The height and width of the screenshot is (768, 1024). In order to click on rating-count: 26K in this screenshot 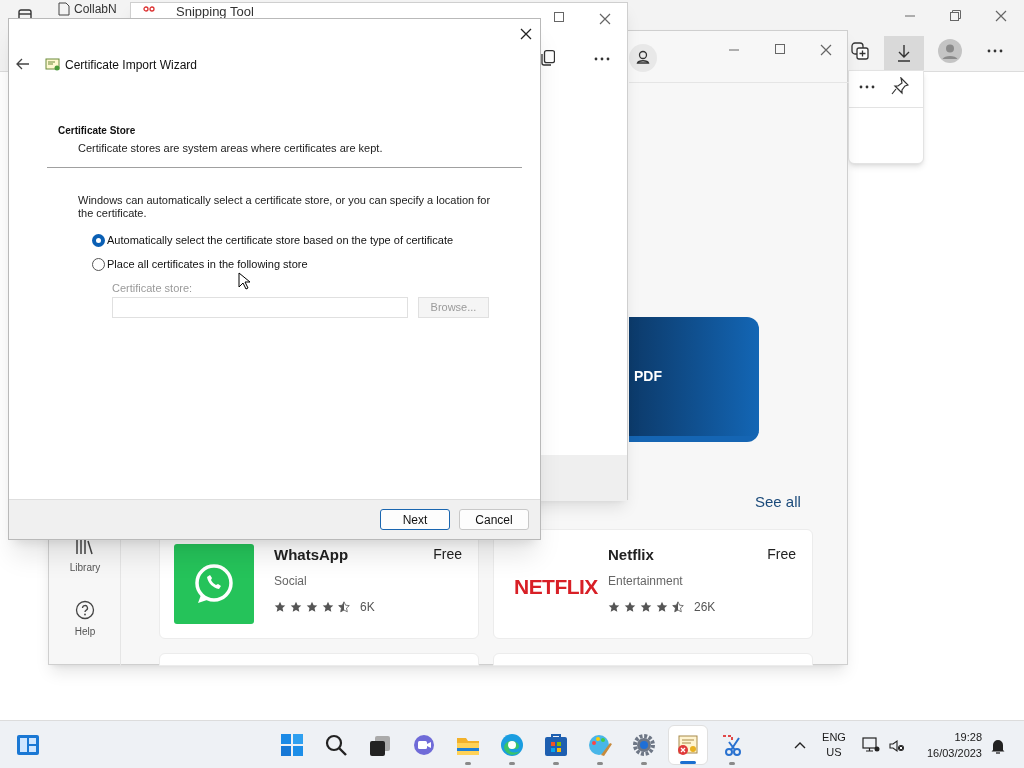, I will do `click(705, 607)`.